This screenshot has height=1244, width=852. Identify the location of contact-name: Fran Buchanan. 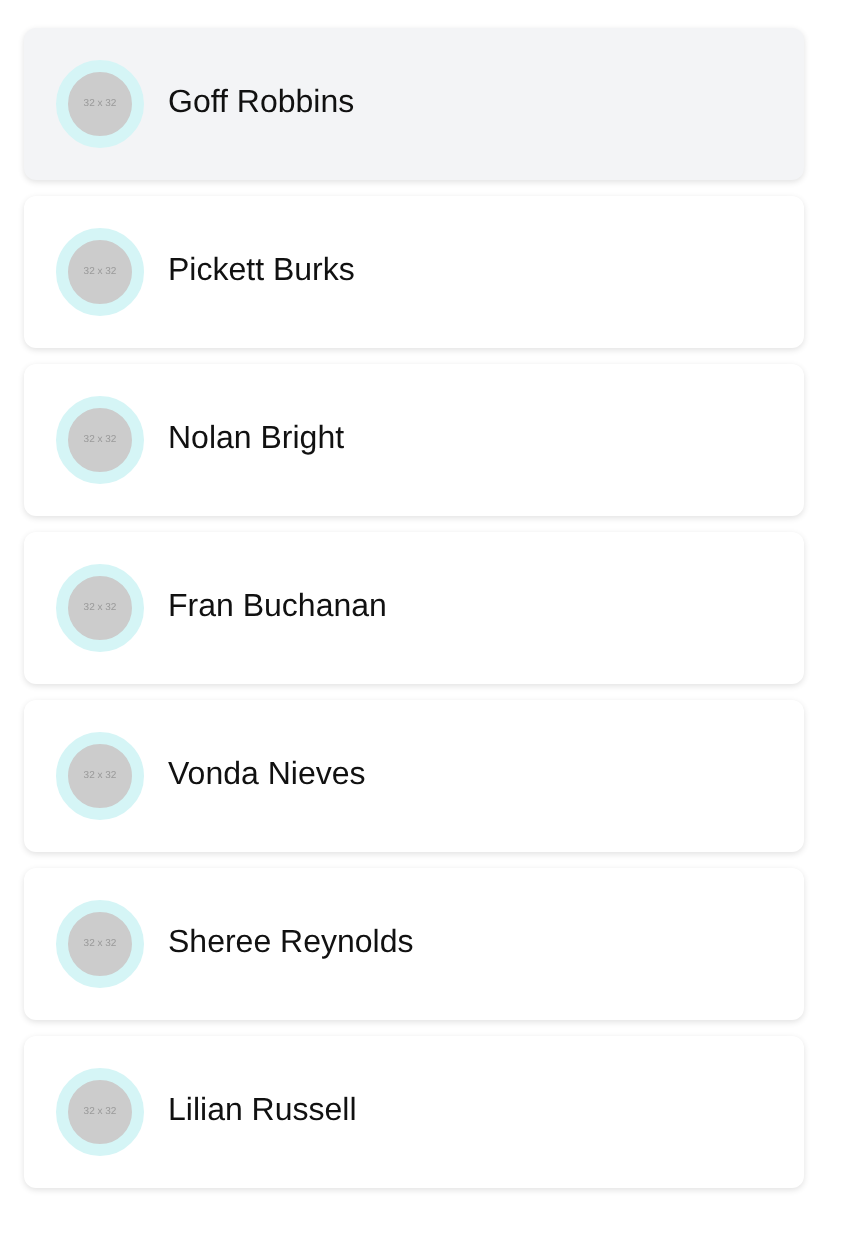
(277, 608).